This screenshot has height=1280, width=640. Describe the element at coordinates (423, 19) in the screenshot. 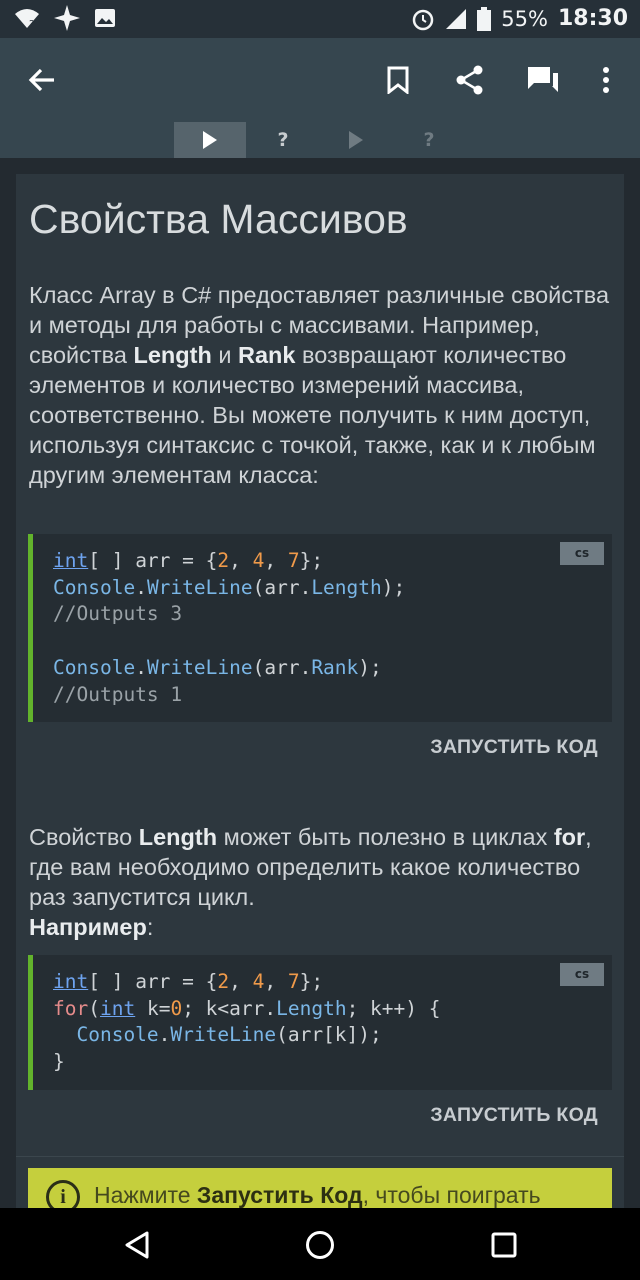

I see `alarm-icon` at that location.